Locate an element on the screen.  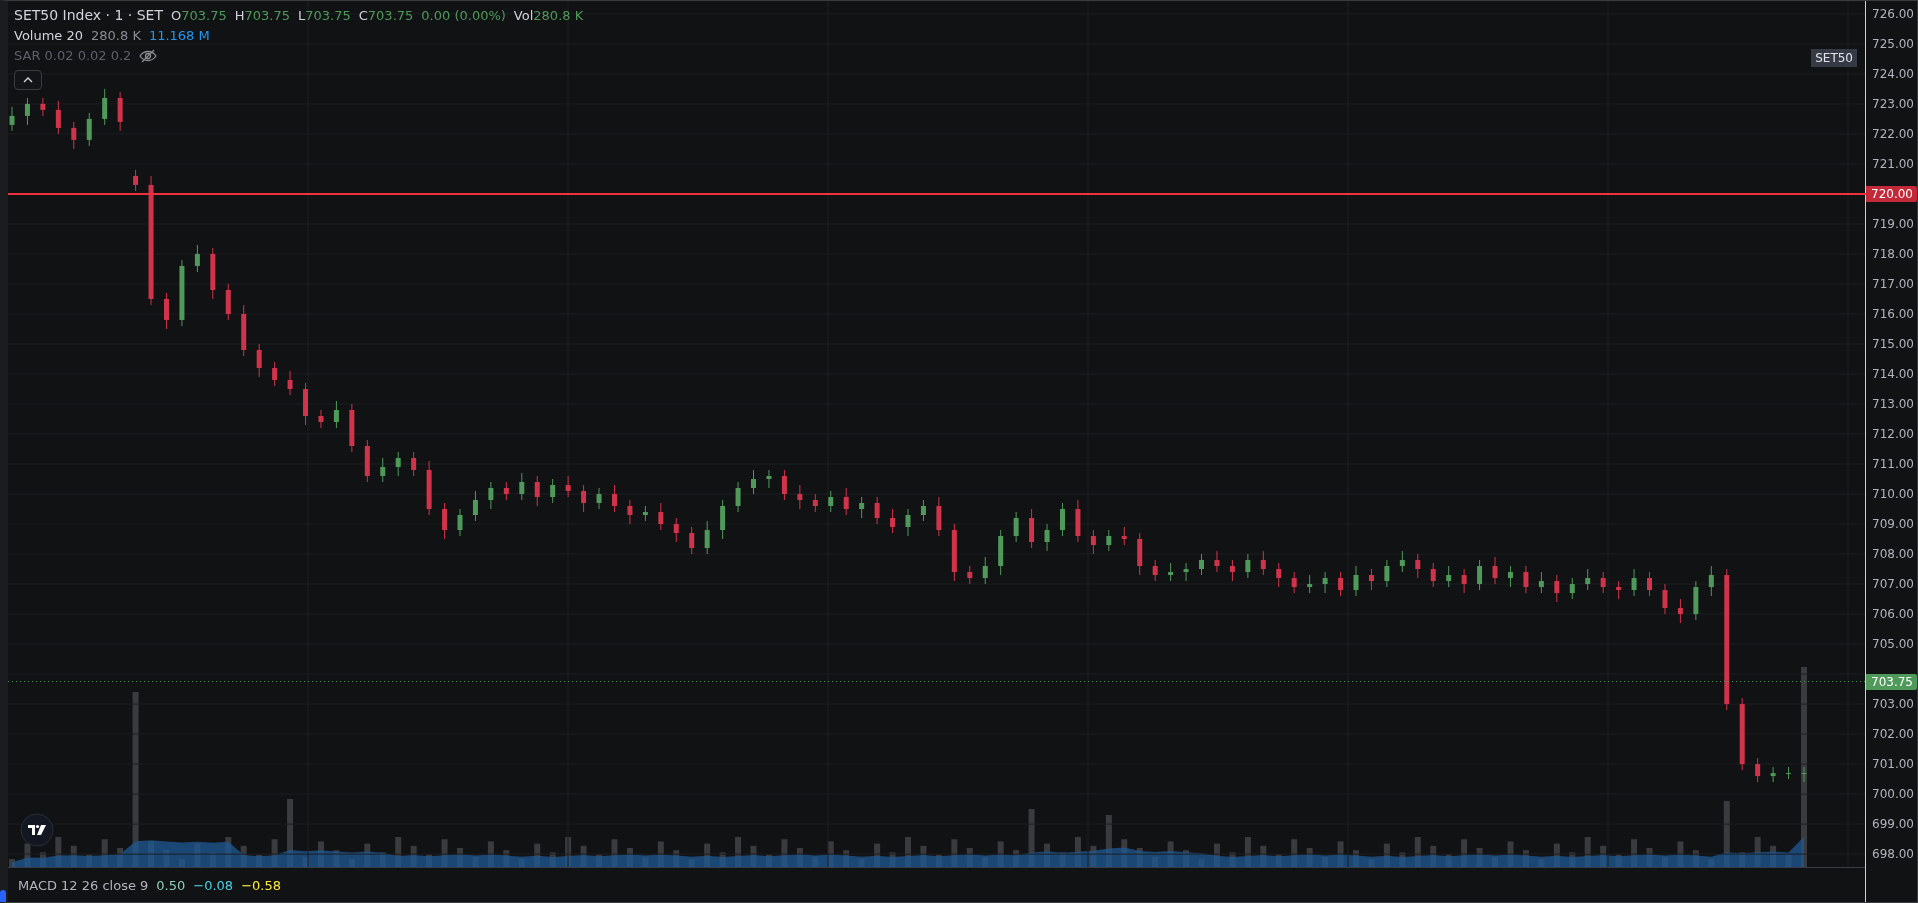
collapse-button is located at coordinates (28, 80).